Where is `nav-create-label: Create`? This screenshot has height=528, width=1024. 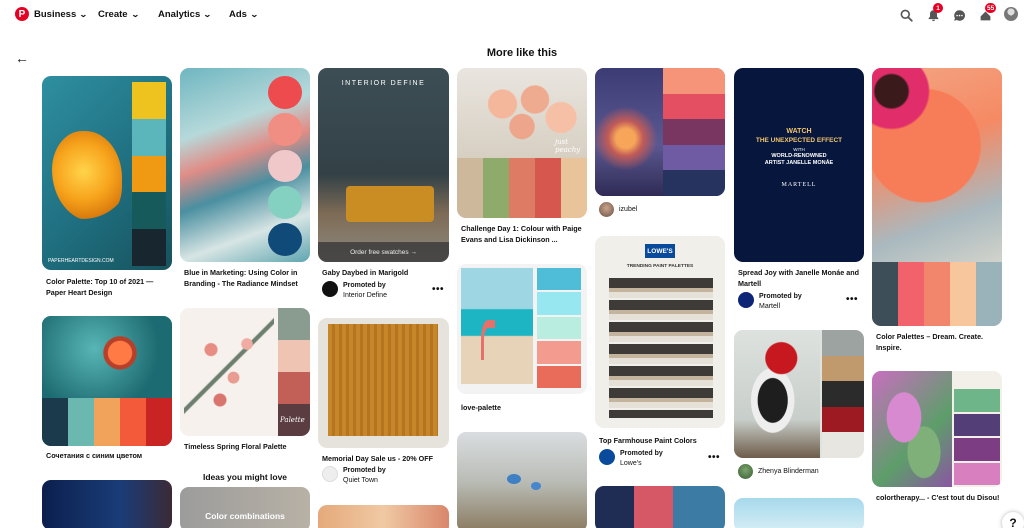 nav-create-label: Create is located at coordinates (113, 14).